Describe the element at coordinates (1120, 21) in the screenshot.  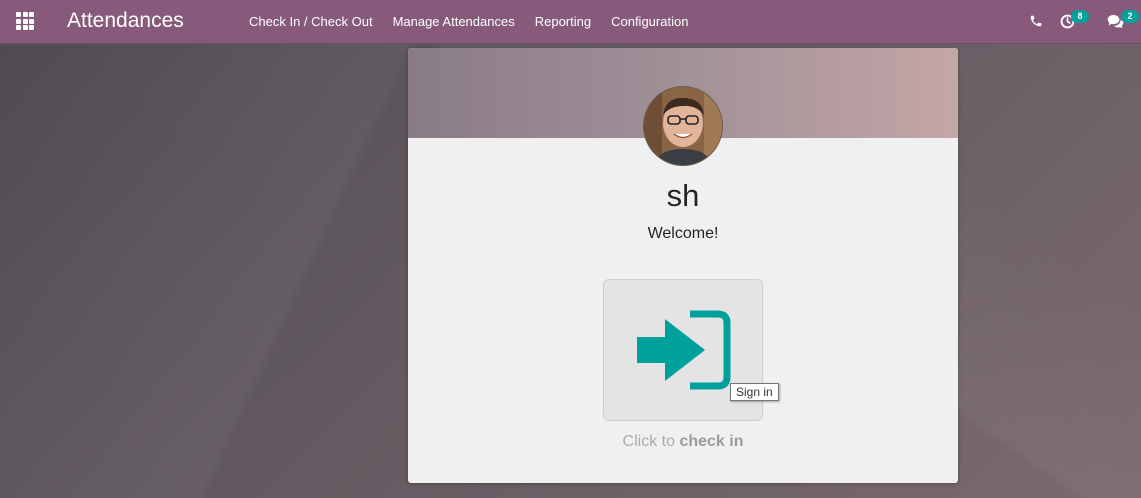
I see `messaging-button: 2` at that location.